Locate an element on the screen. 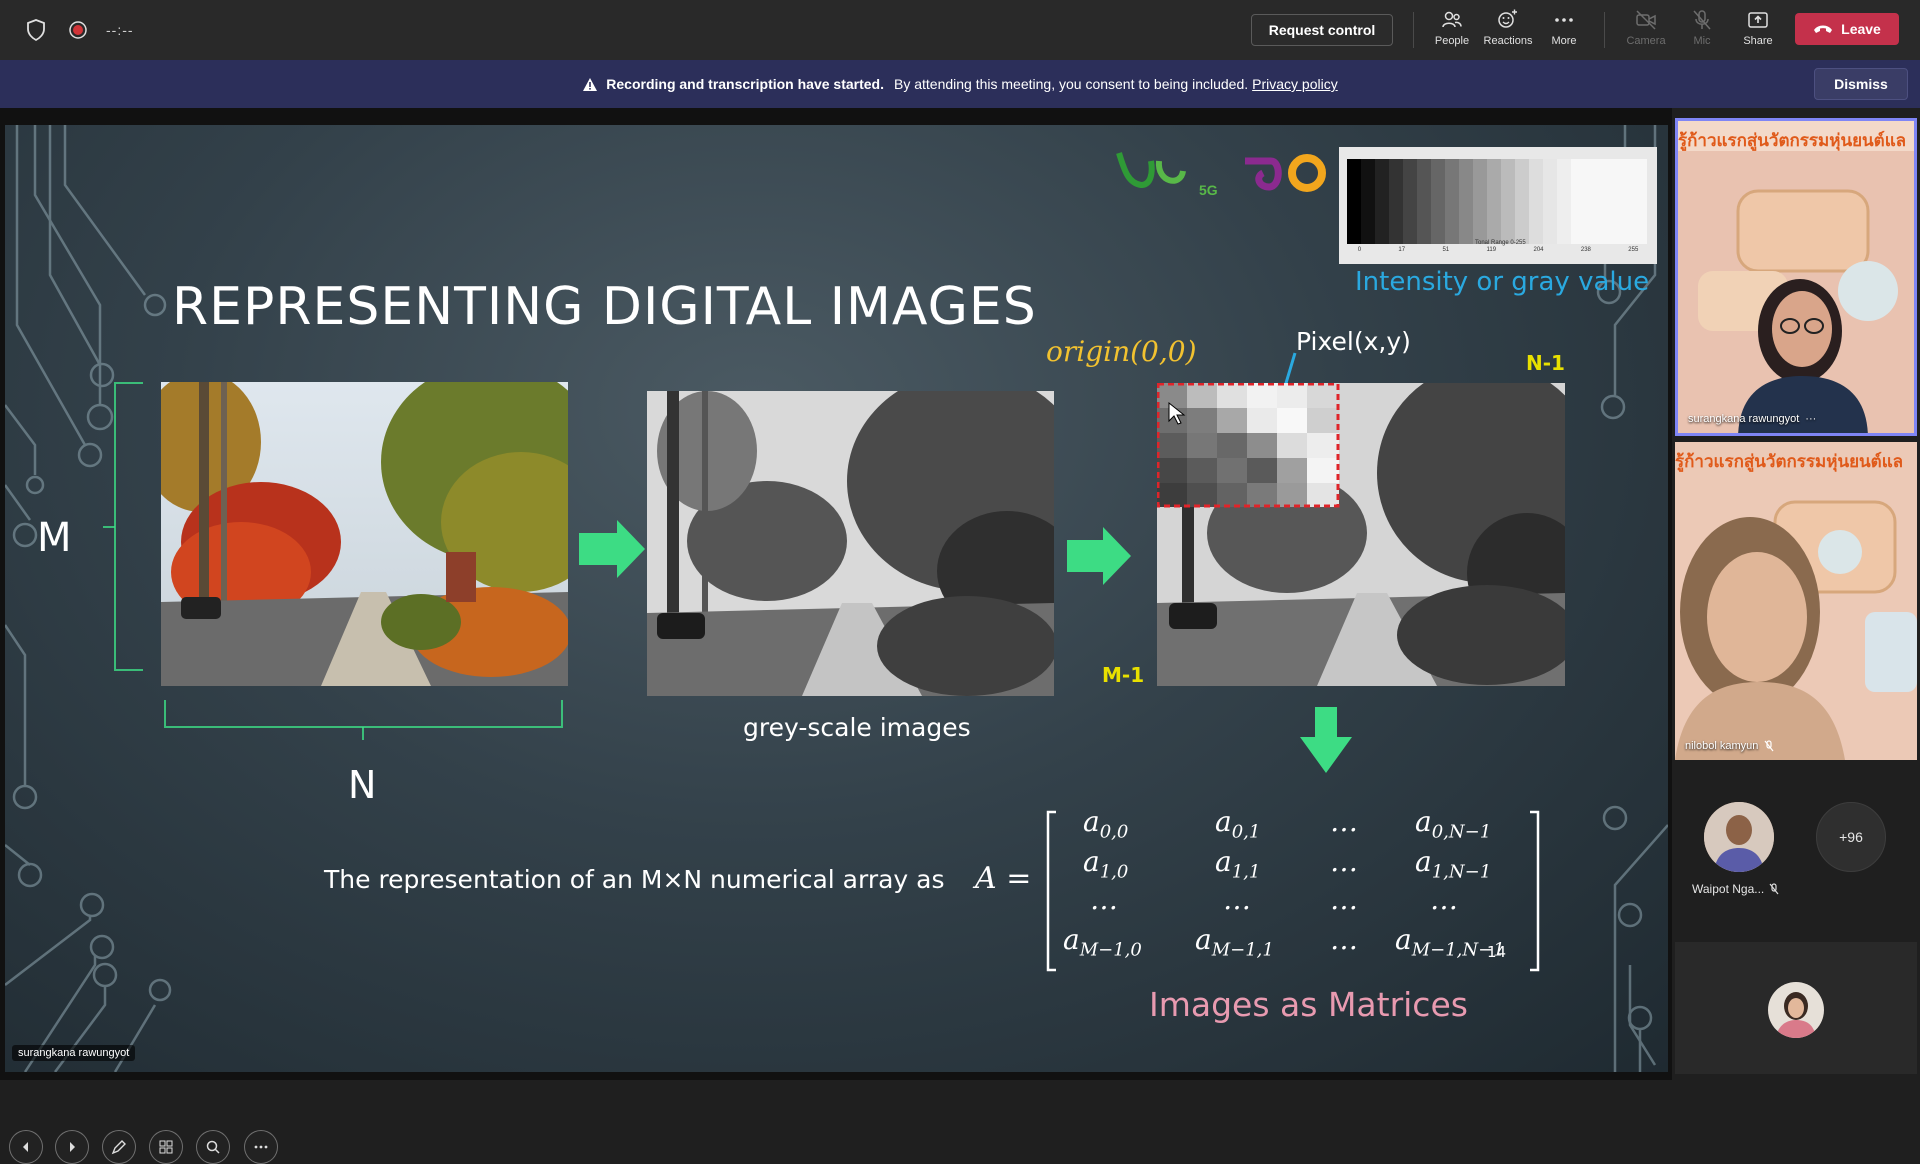 The height and width of the screenshot is (1164, 1920). grayscale-street-image is located at coordinates (850, 543).